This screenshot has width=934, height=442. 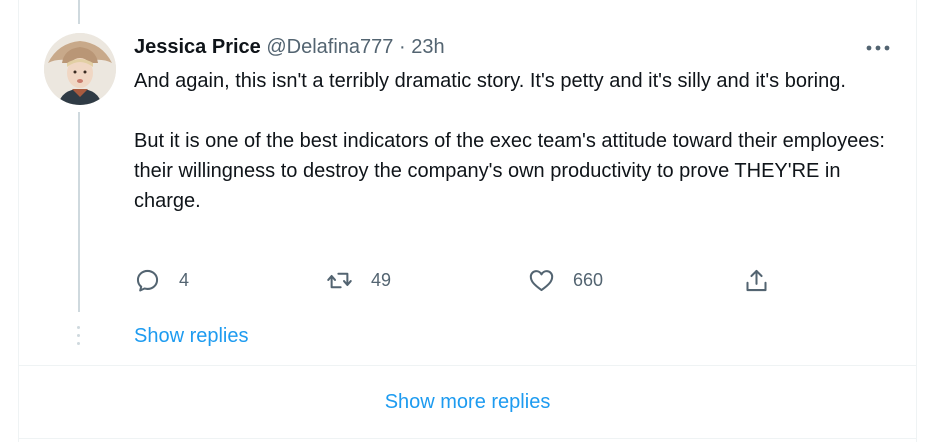 I want to click on divider, so click(x=467, y=438).